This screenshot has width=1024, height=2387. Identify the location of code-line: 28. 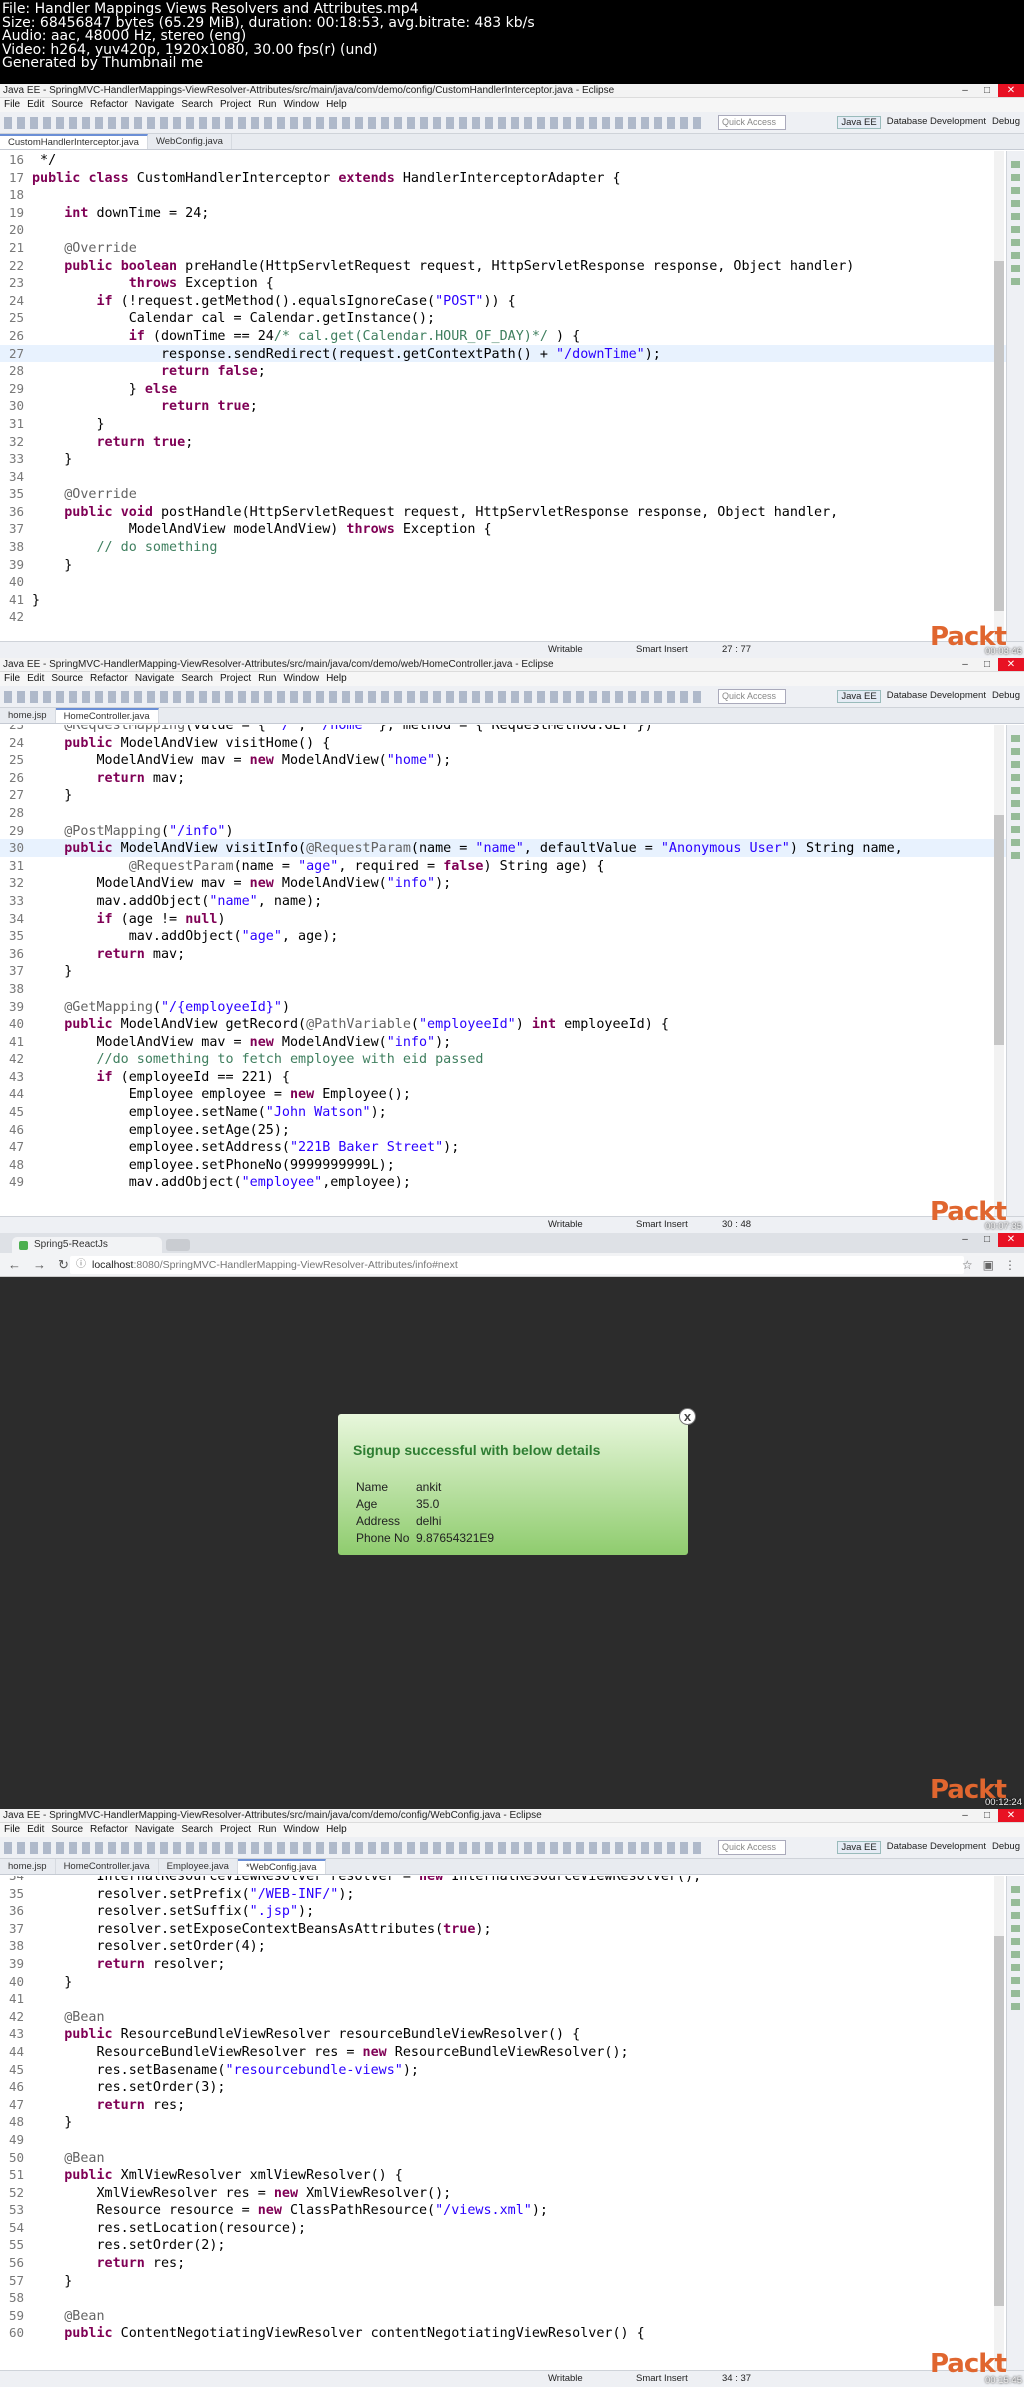
(512, 813).